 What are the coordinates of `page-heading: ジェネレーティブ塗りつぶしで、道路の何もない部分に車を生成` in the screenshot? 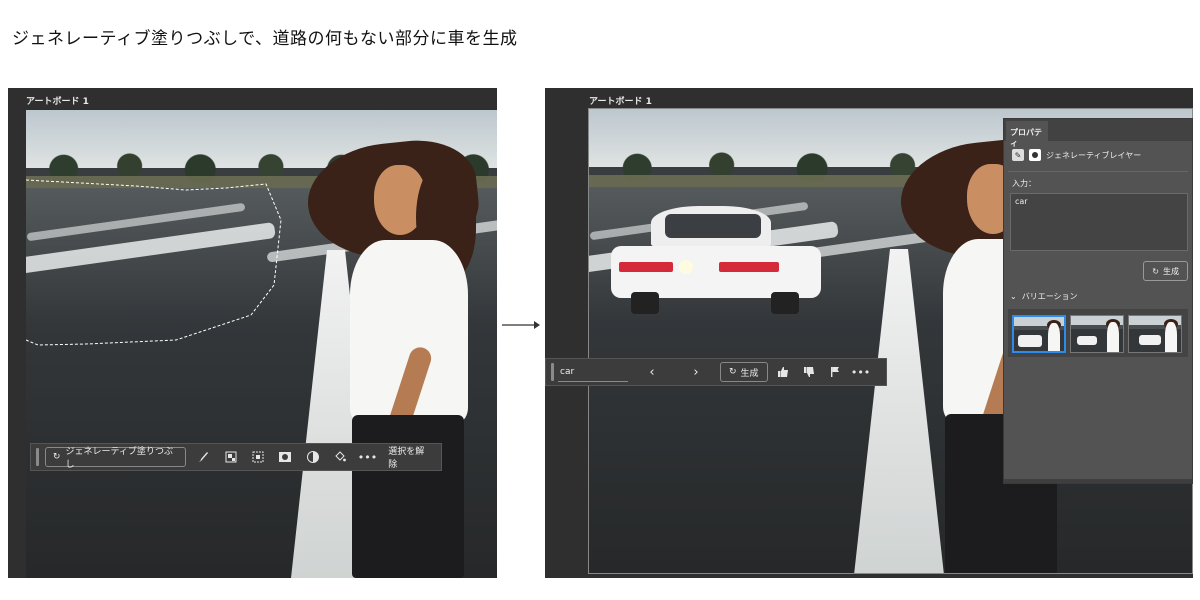 It's located at (265, 39).